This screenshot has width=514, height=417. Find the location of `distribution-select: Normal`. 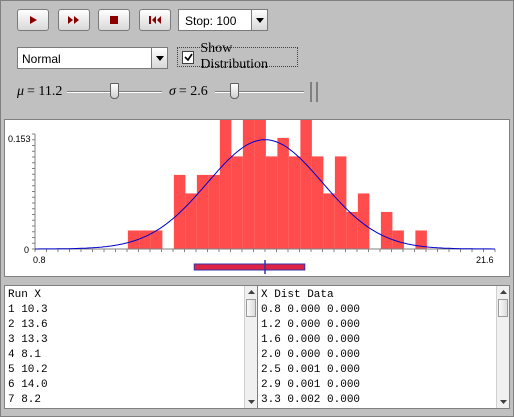

distribution-select: Normal is located at coordinates (92, 58).